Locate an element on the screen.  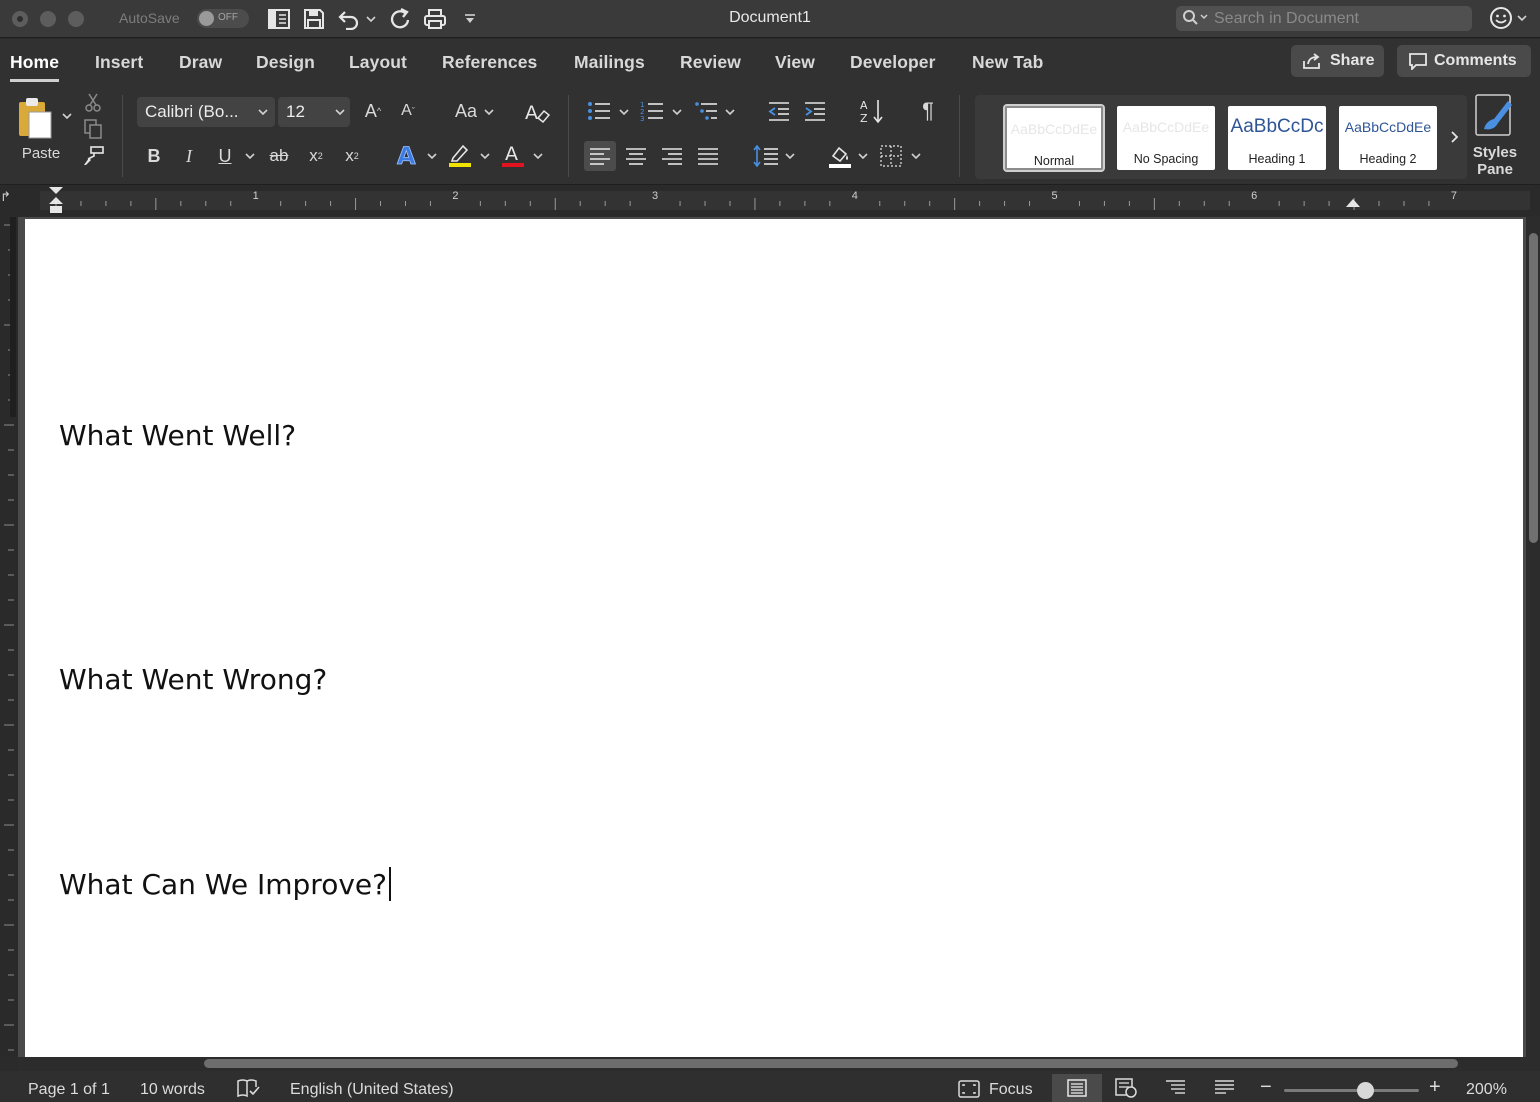
numbering-icon: 123 is located at coordinates (652, 111).